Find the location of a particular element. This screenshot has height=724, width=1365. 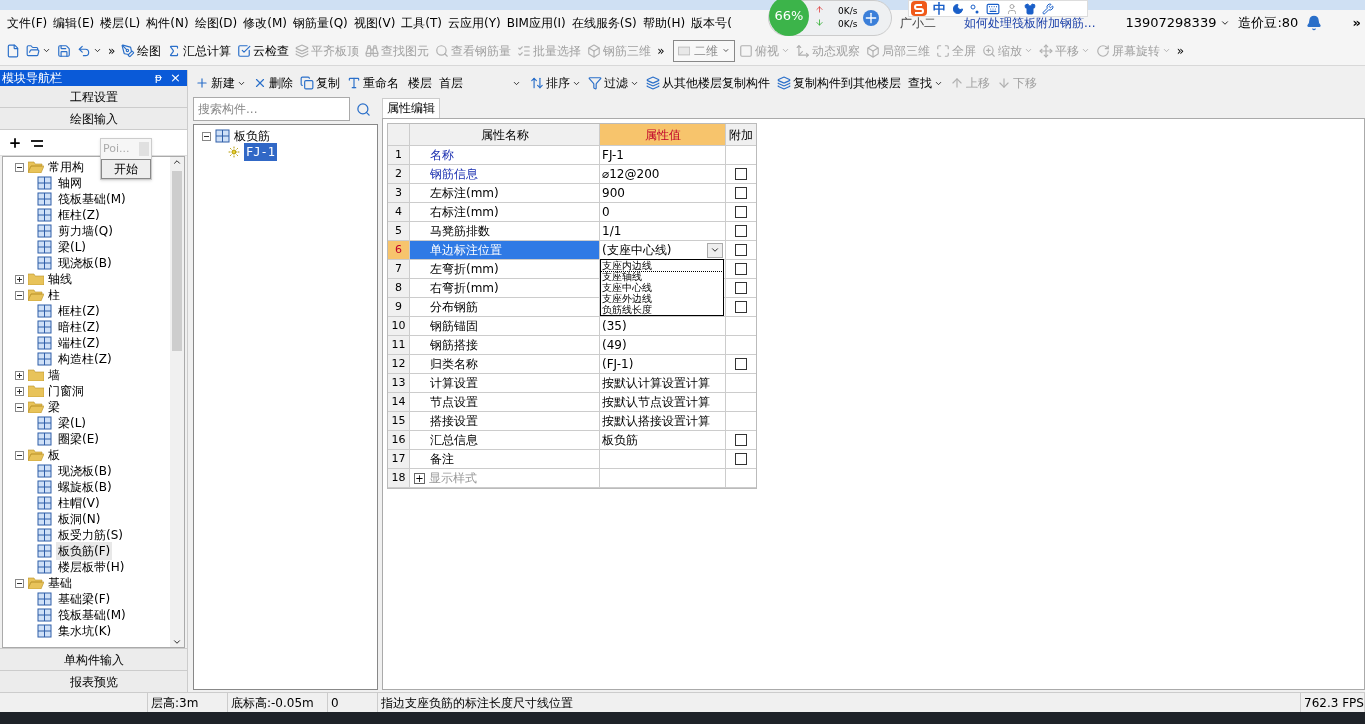

tree-item: FJ-1 is located at coordinates (260, 152).